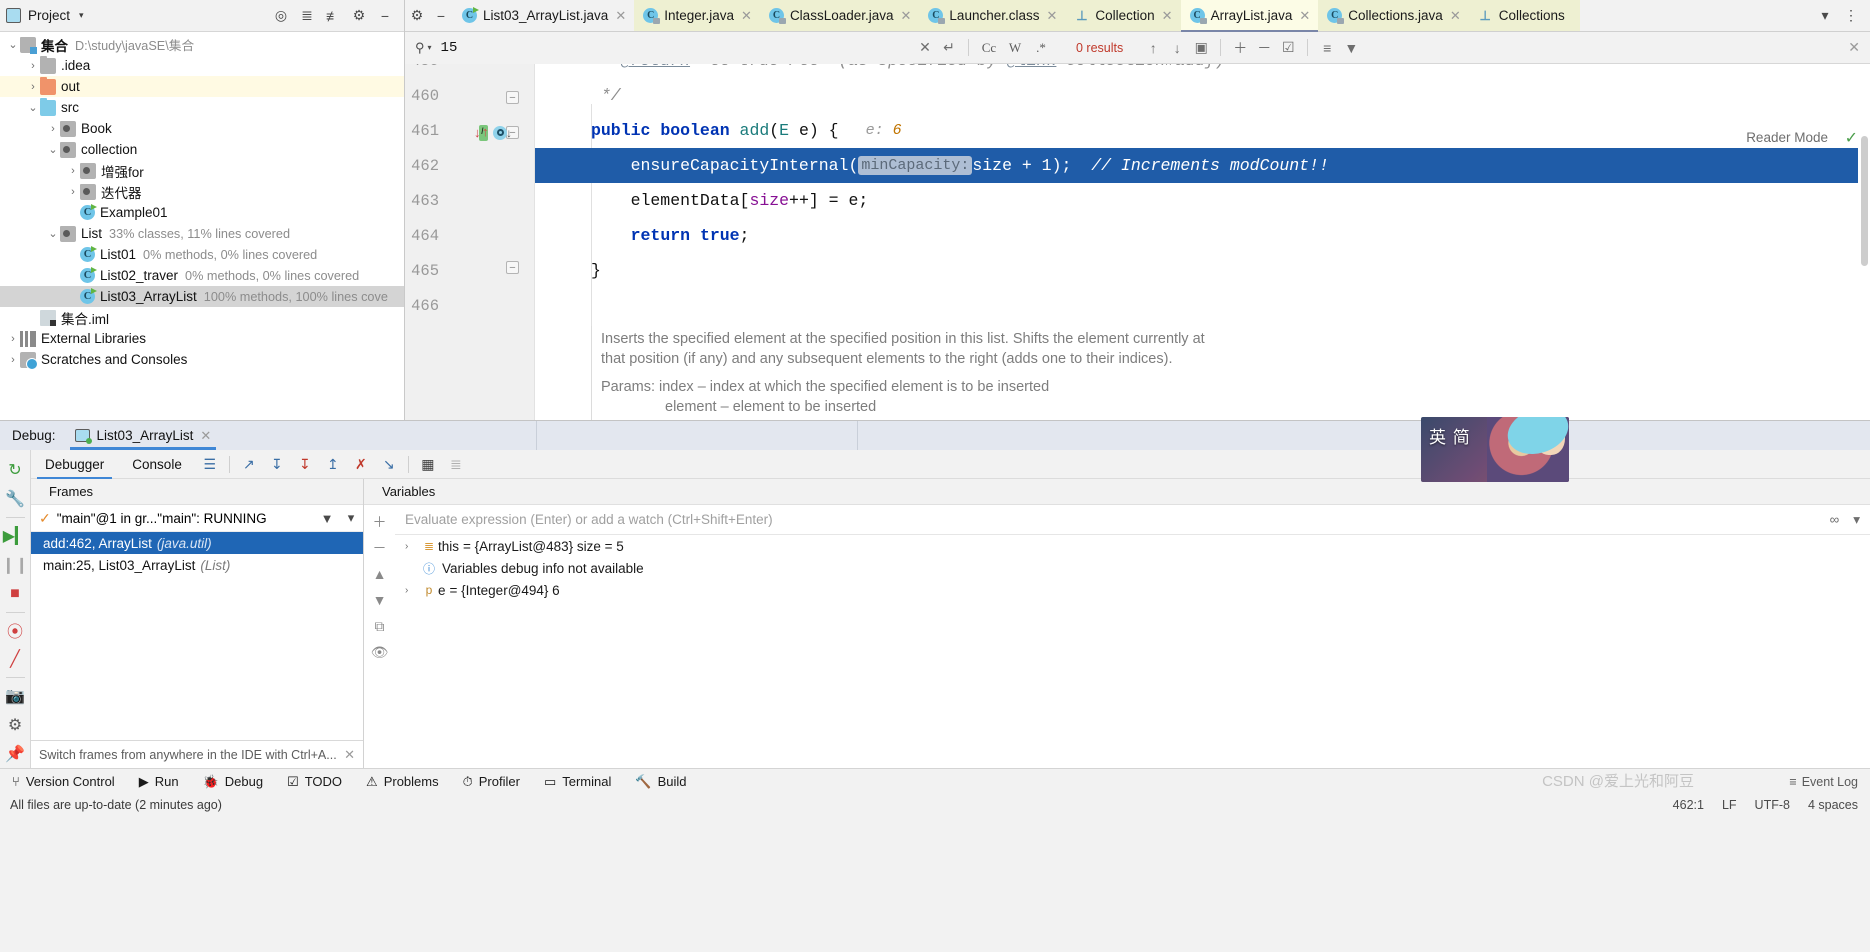 This screenshot has width=1870, height=952. I want to click on reader-mode-check-icon: ✓, so click(1851, 138).